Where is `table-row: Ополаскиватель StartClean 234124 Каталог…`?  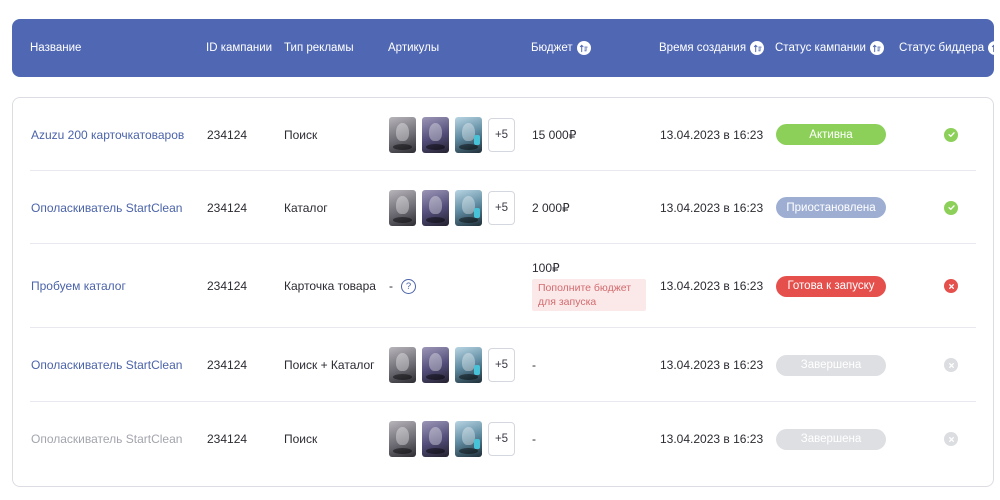
table-row: Ополаскиватель StartClean 234124 Каталог… is located at coordinates (503, 207).